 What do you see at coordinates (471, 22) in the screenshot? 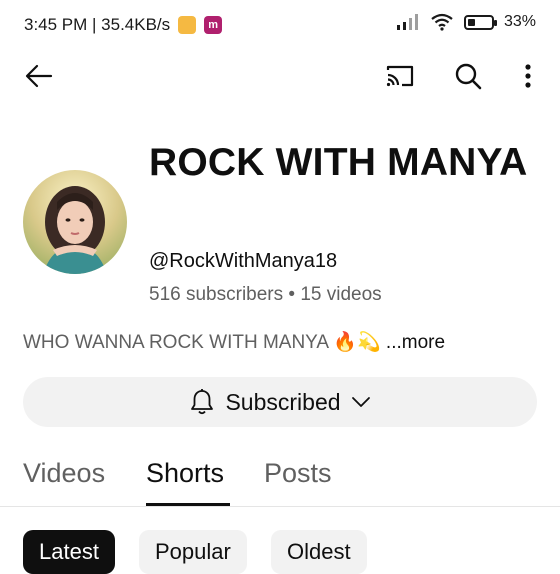
I see `battery-level` at bounding box center [471, 22].